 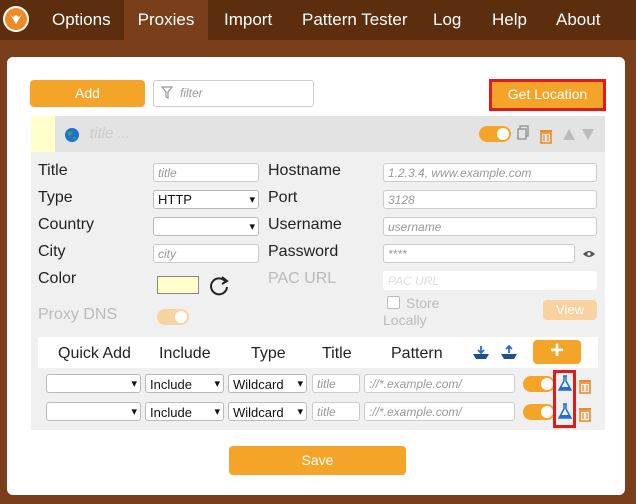 What do you see at coordinates (460, 173) in the screenshot?
I see `hostname-placeholder: 1.2.3.4, www.example.com` at bounding box center [460, 173].